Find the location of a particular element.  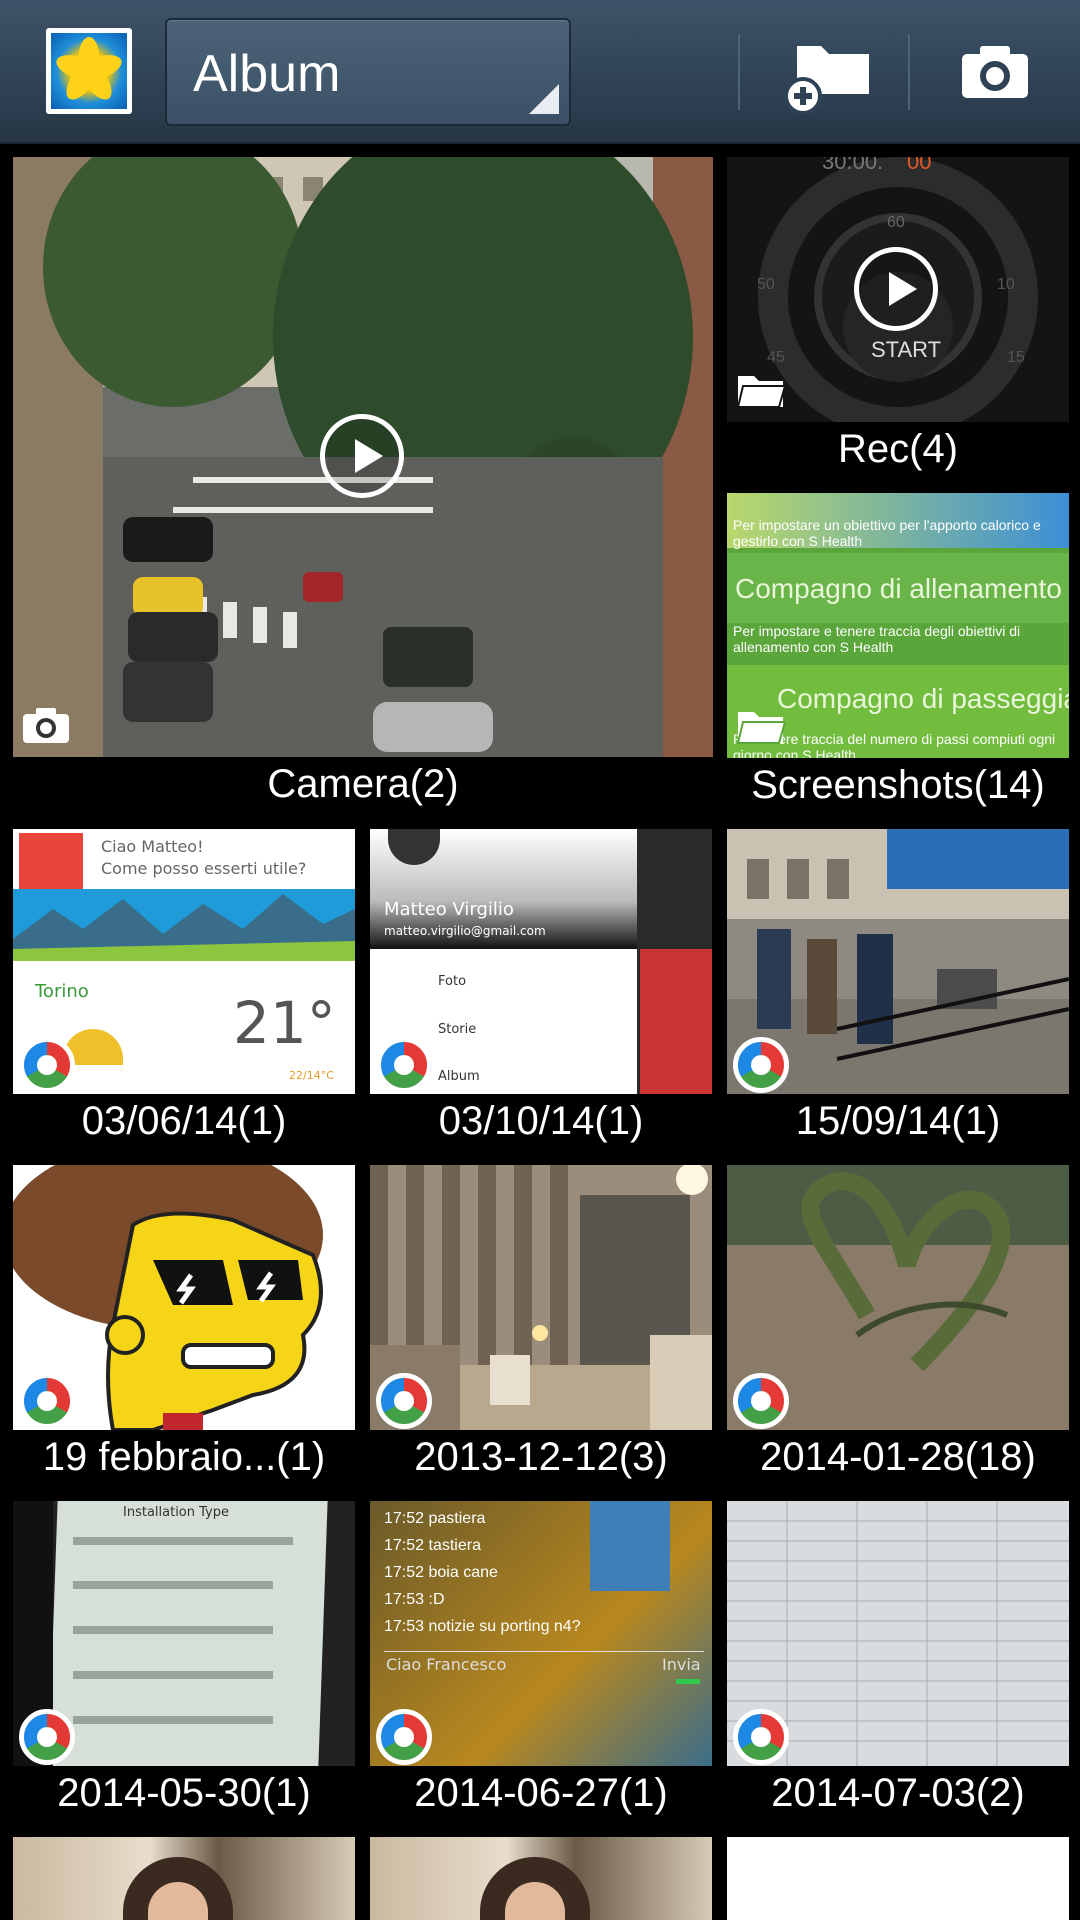

album-caption: Rec(4) is located at coordinates (898, 449).